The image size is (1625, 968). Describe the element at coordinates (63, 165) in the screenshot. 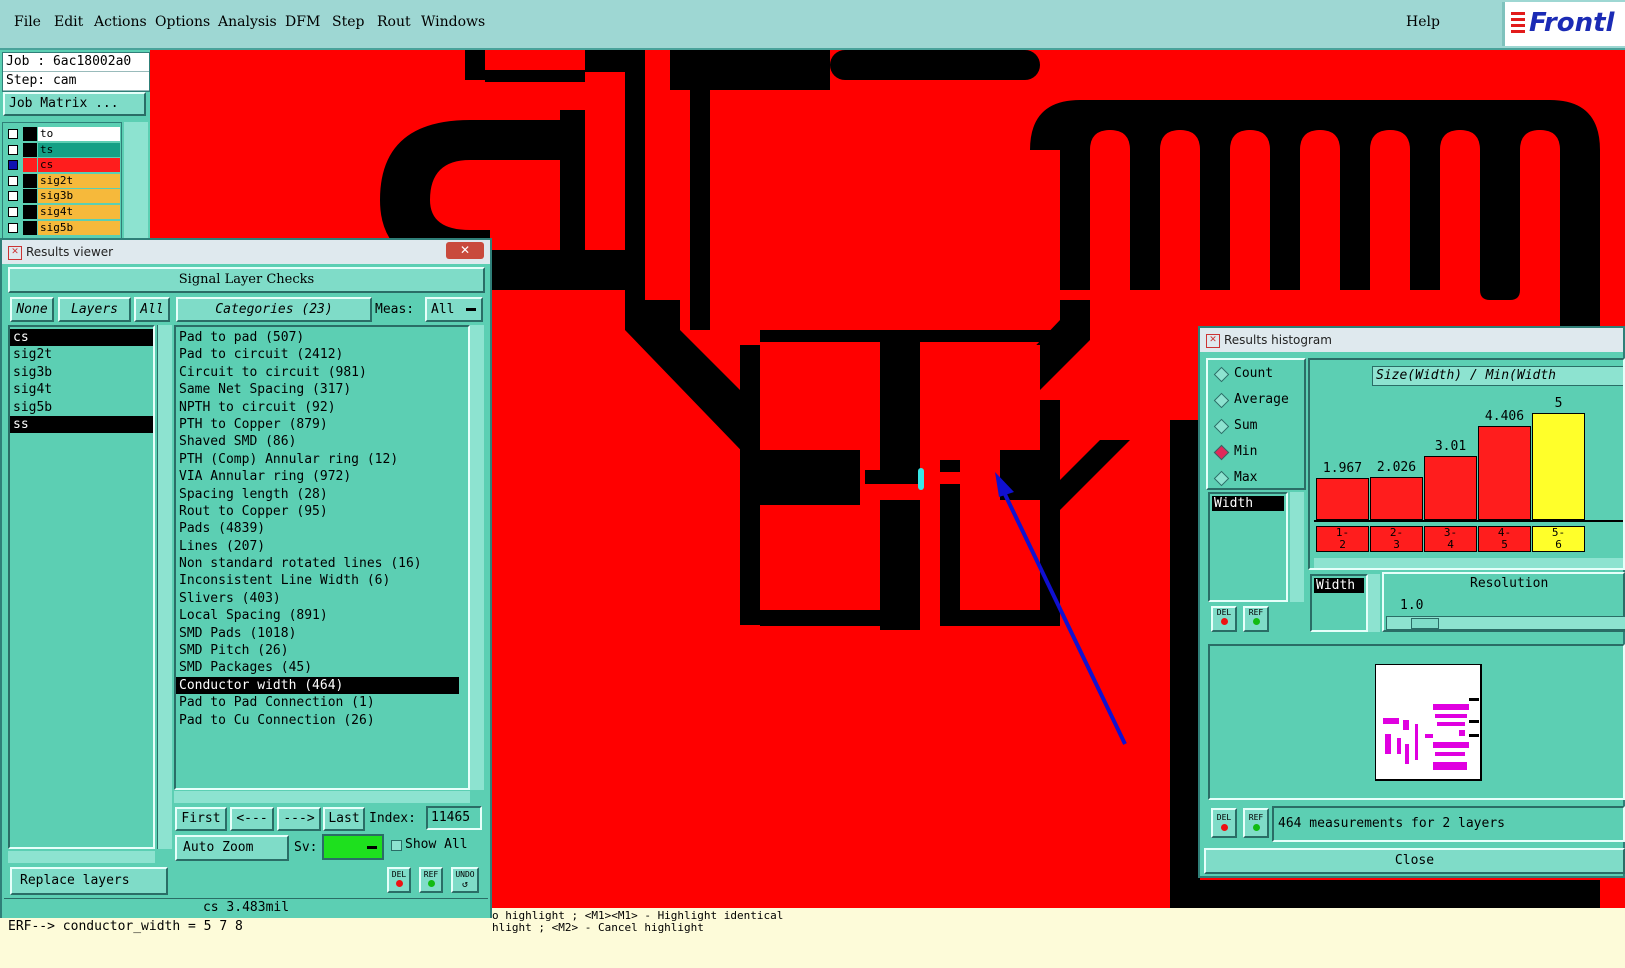

I see `layer-row-cs: cs` at that location.